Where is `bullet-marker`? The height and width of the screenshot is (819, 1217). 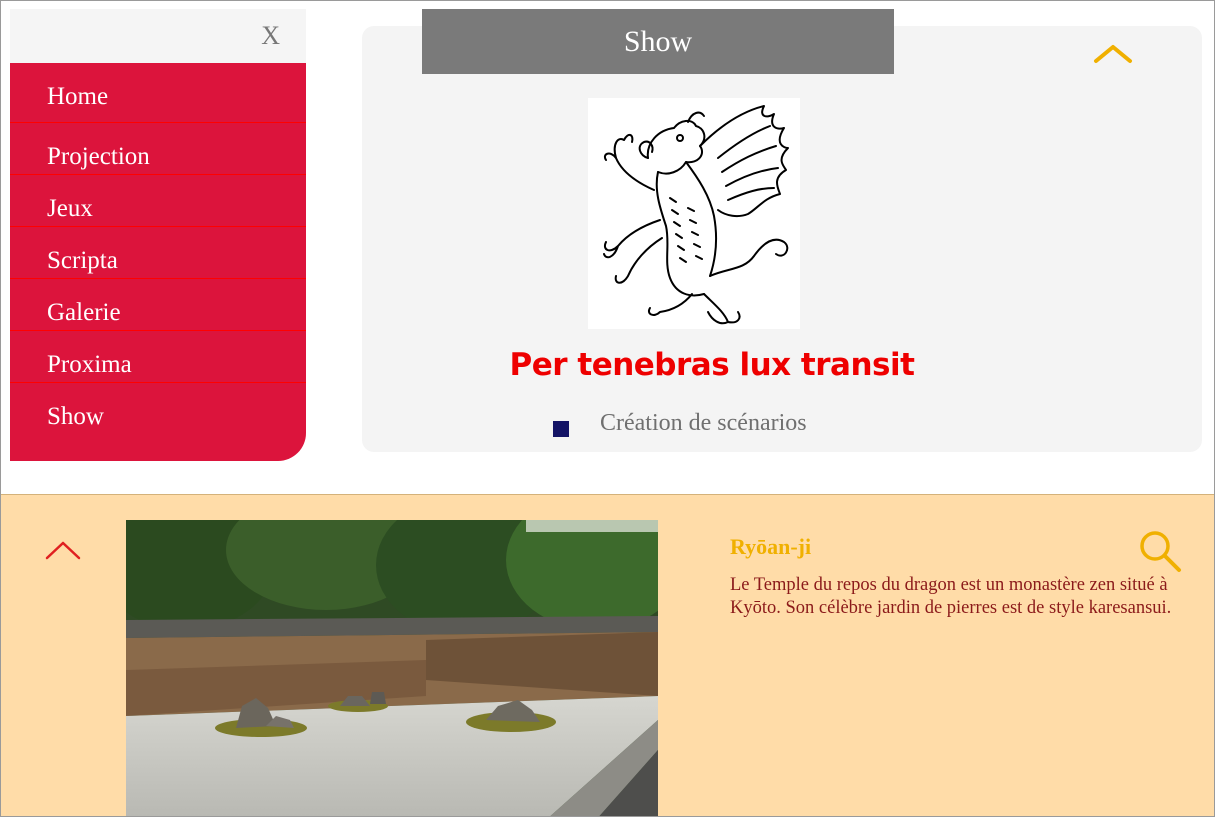 bullet-marker is located at coordinates (561, 429).